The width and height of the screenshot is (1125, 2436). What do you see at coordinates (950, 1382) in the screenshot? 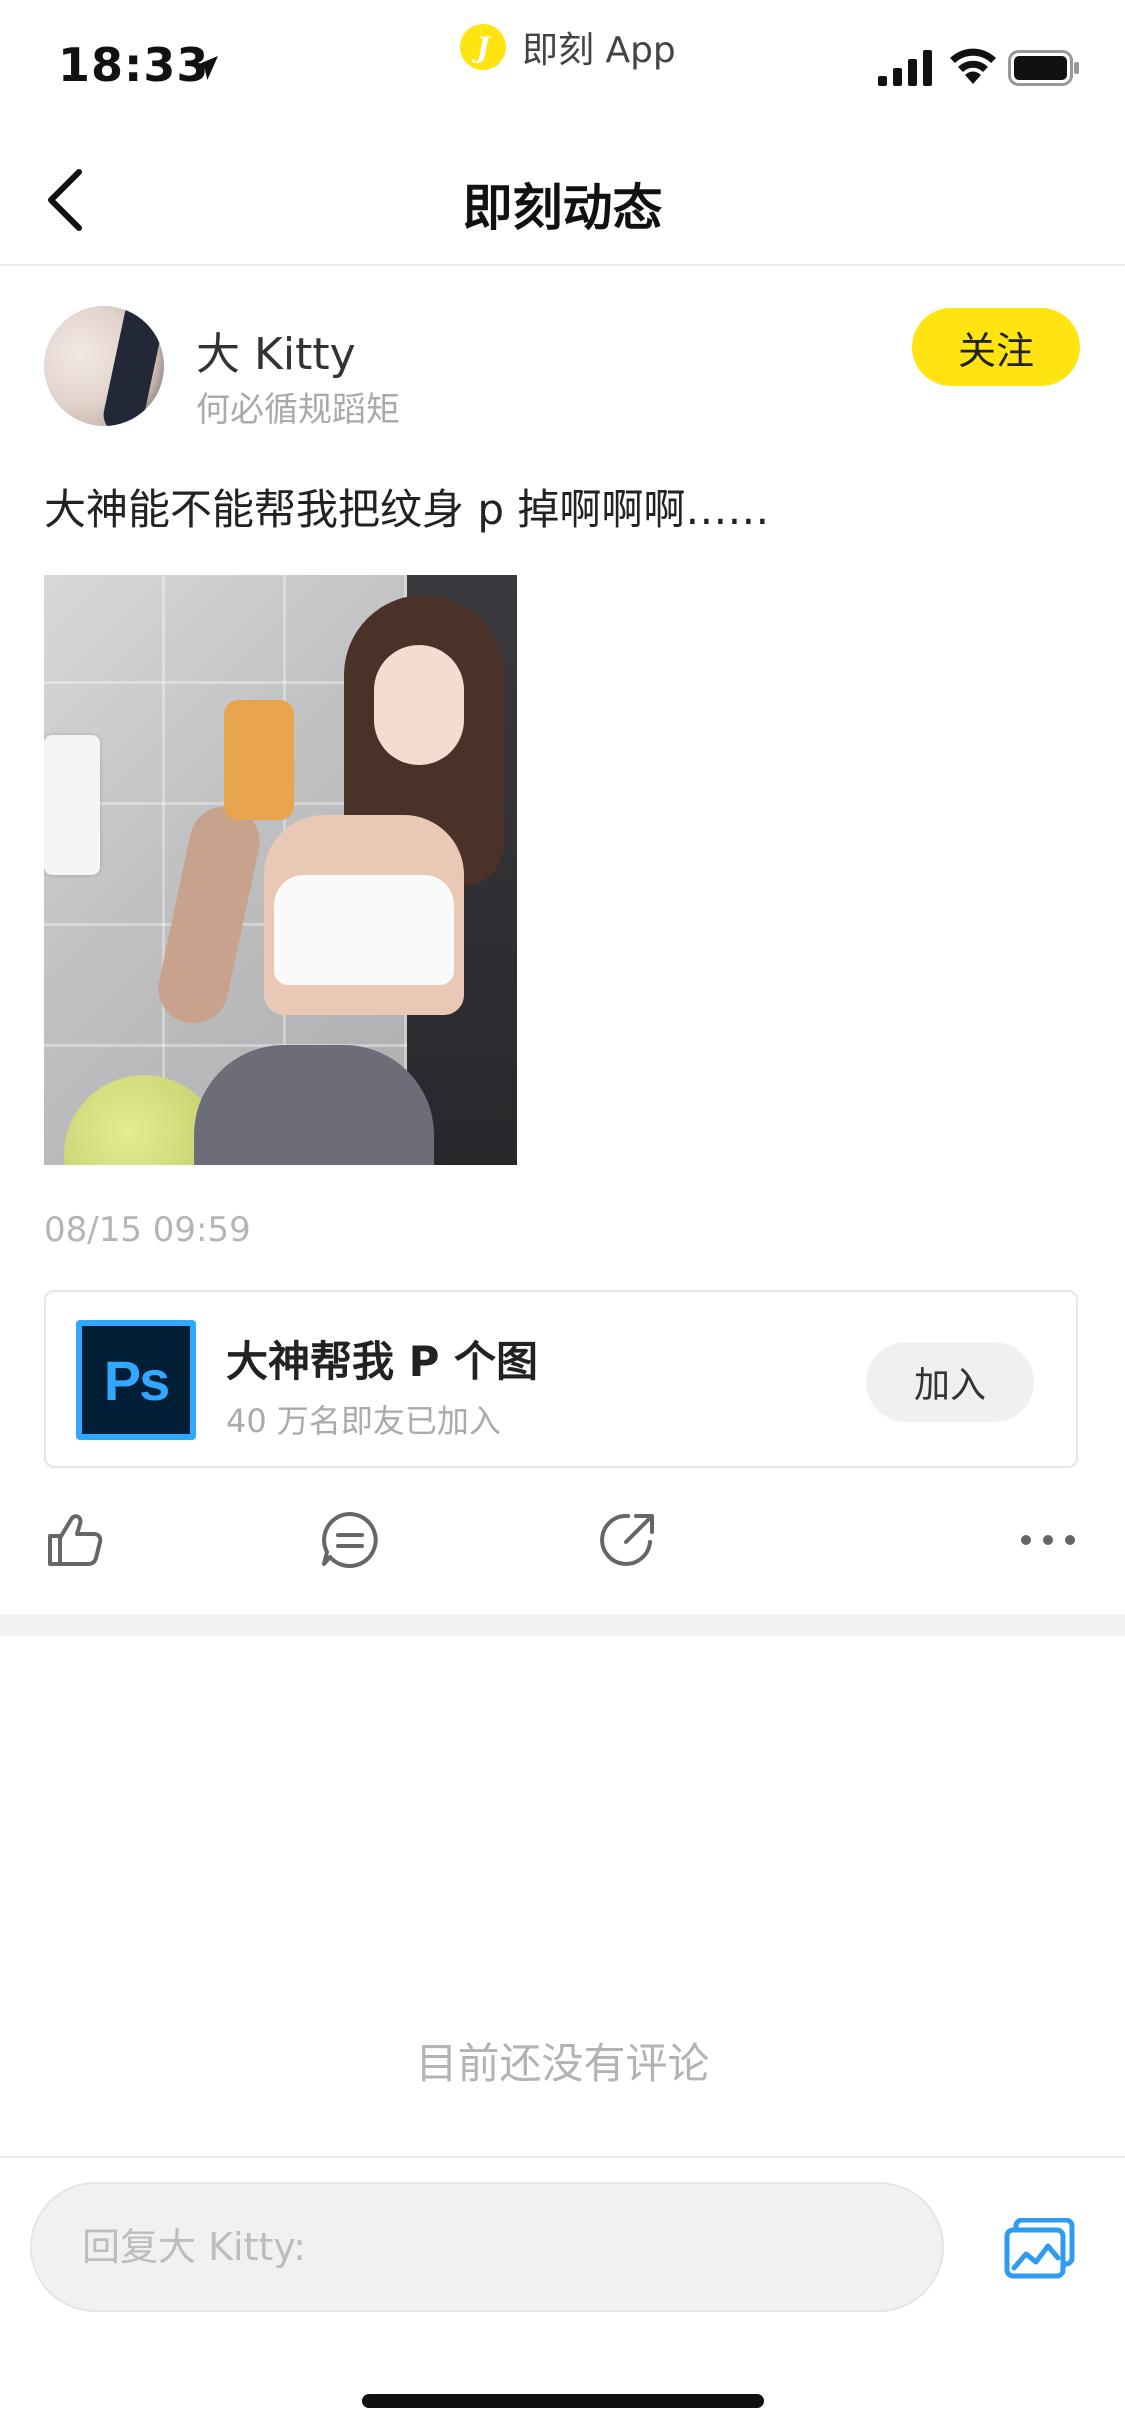
I see `join-button: 加入` at bounding box center [950, 1382].